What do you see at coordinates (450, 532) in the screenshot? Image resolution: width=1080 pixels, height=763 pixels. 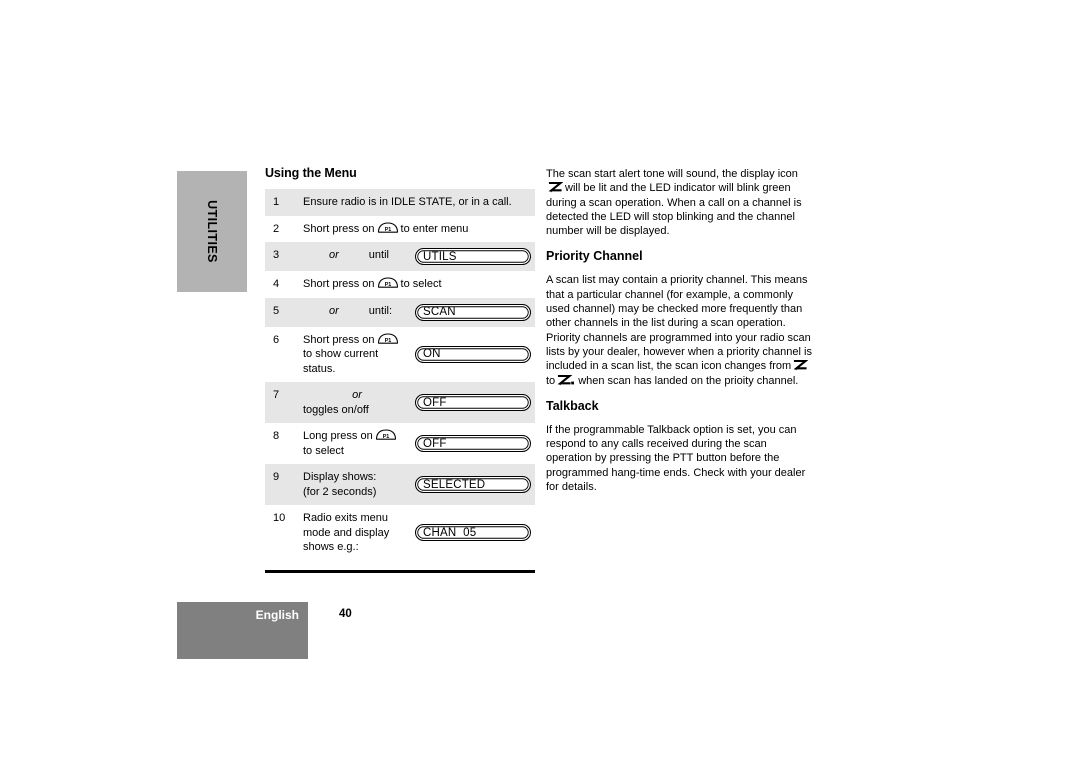 I see `radio-display-text: CHAN 05` at bounding box center [450, 532].